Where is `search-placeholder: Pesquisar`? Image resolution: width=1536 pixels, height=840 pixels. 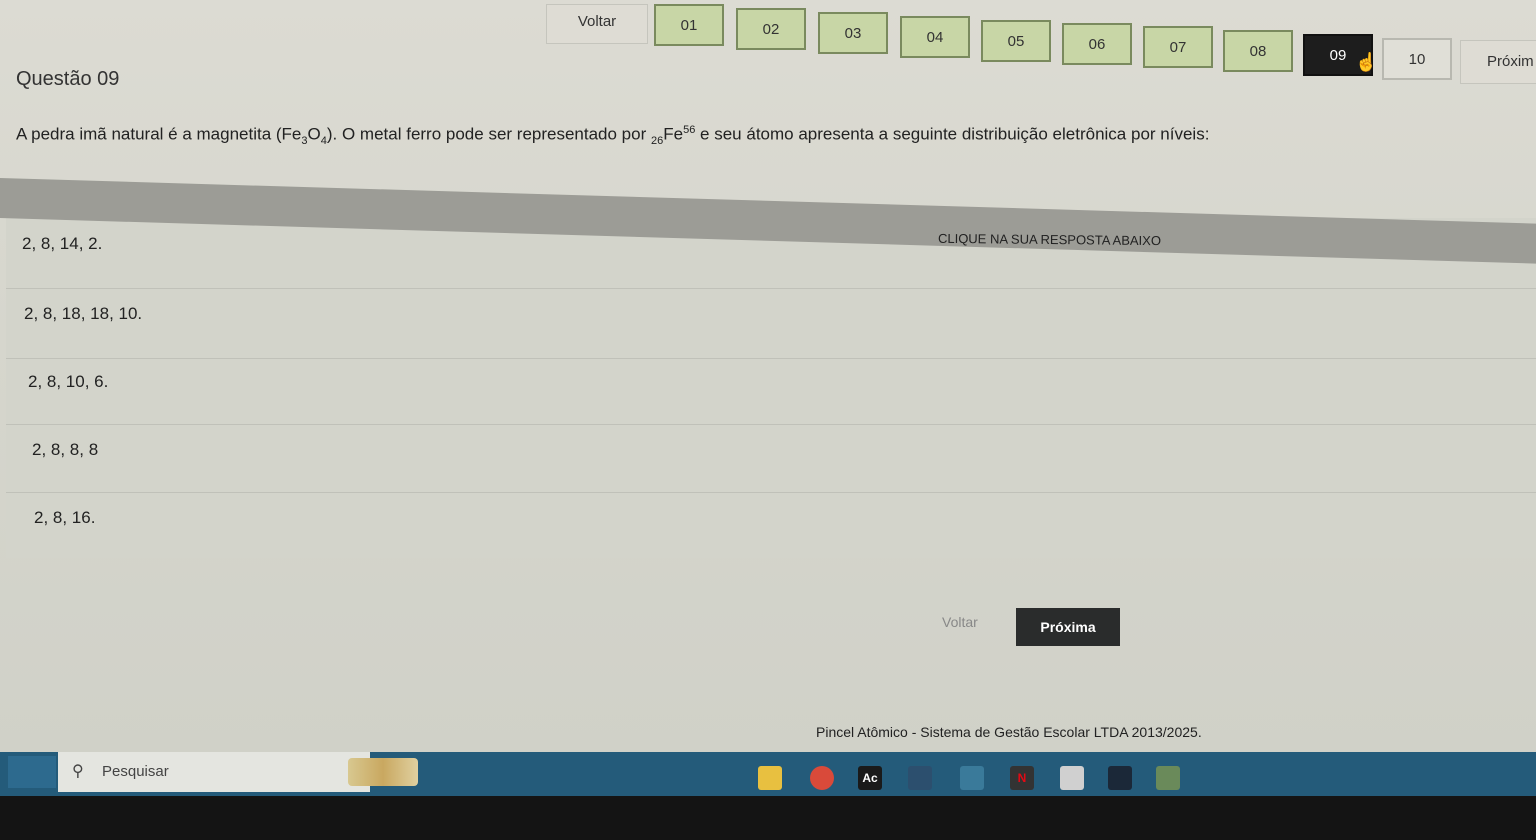
search-placeholder: Pesquisar is located at coordinates (135, 771).